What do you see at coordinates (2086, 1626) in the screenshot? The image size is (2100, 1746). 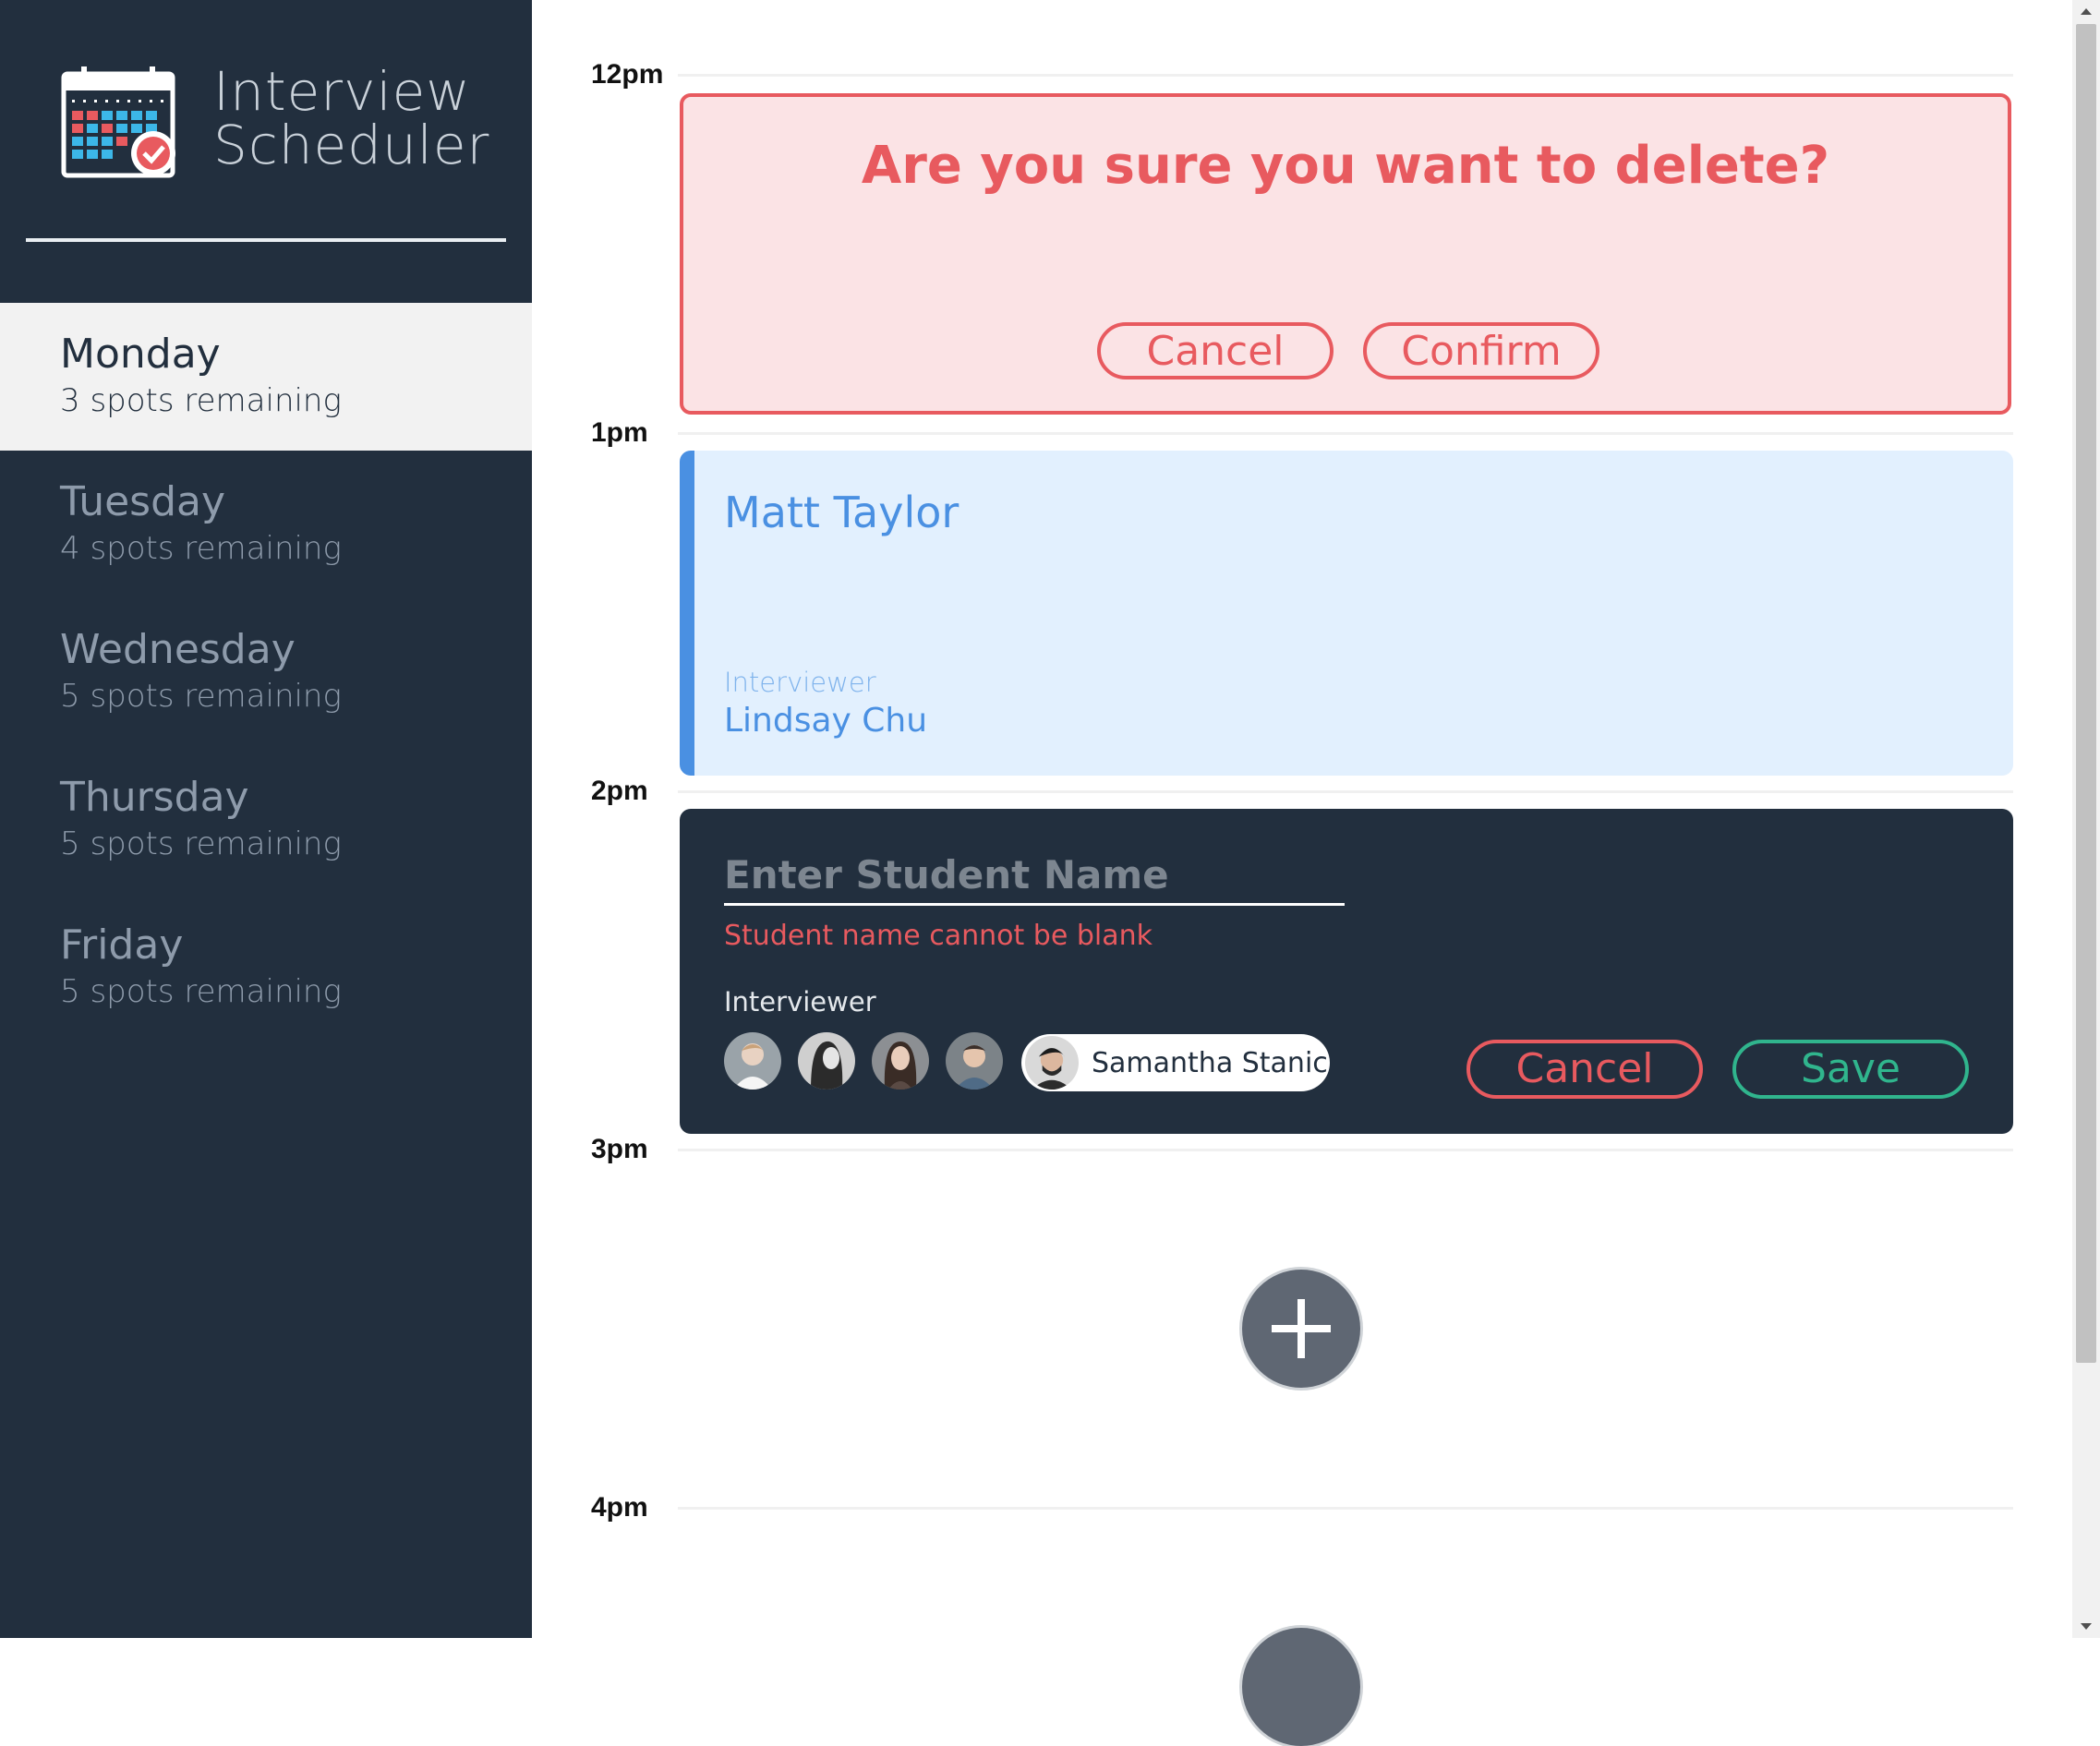 I see `scroll-down-arrow-icon` at bounding box center [2086, 1626].